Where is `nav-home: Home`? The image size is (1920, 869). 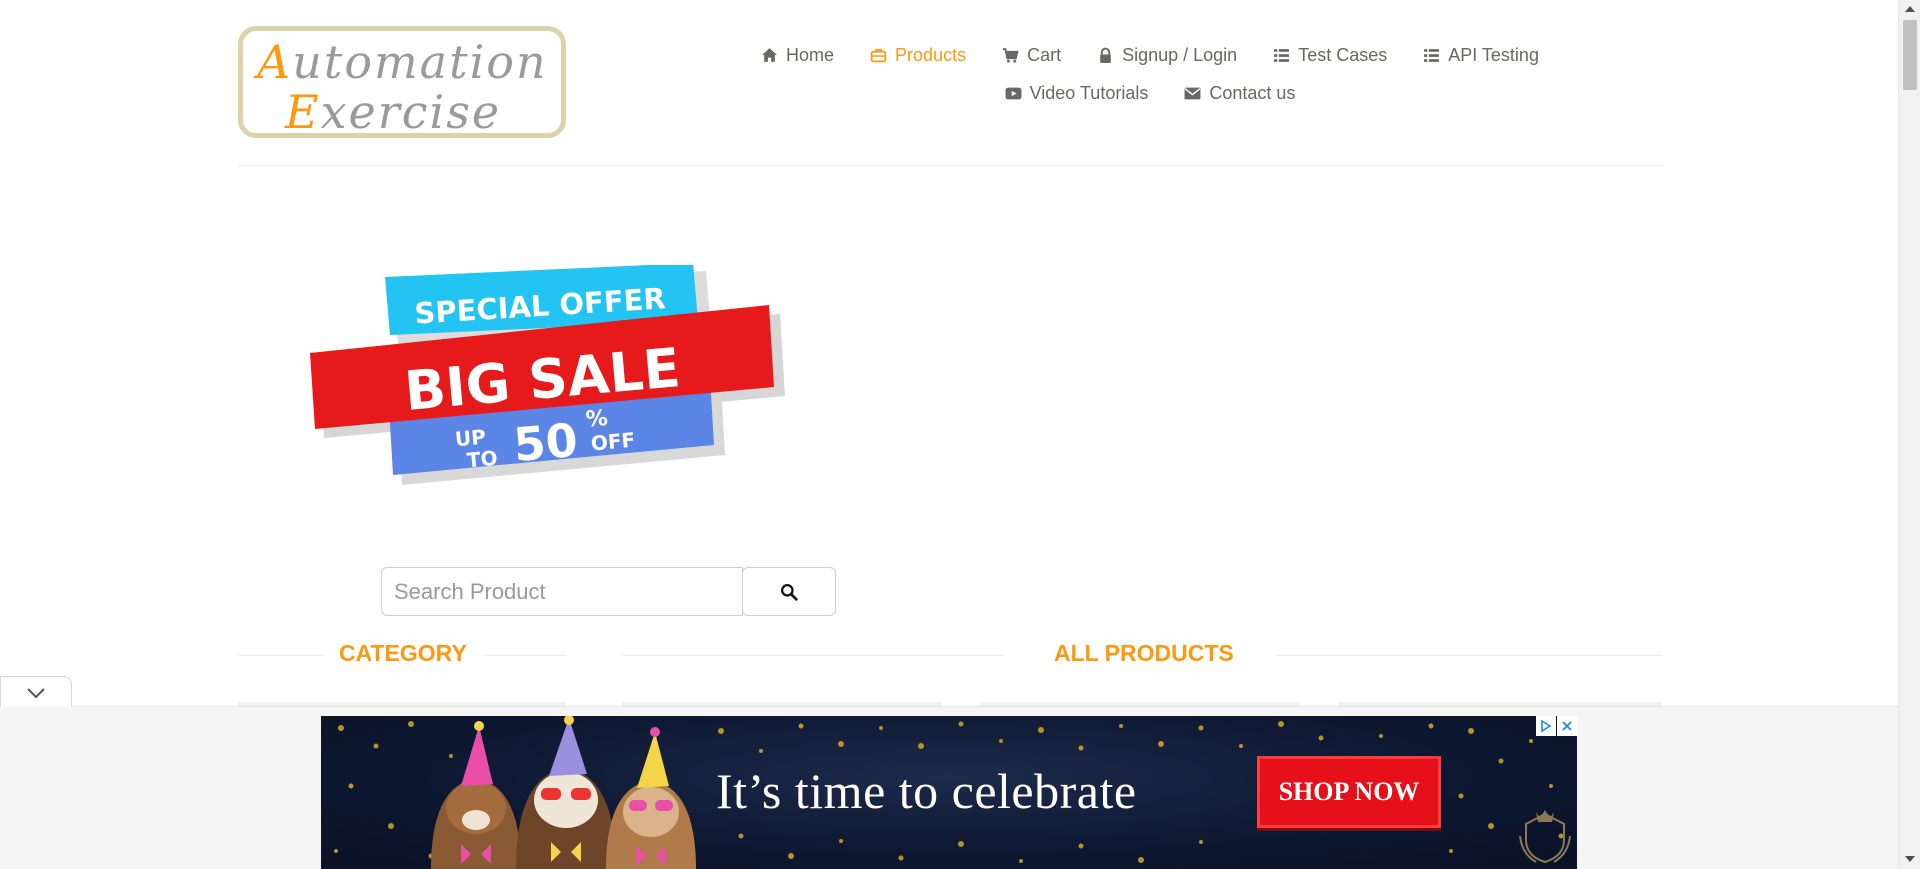
nav-home: Home is located at coordinates (797, 55).